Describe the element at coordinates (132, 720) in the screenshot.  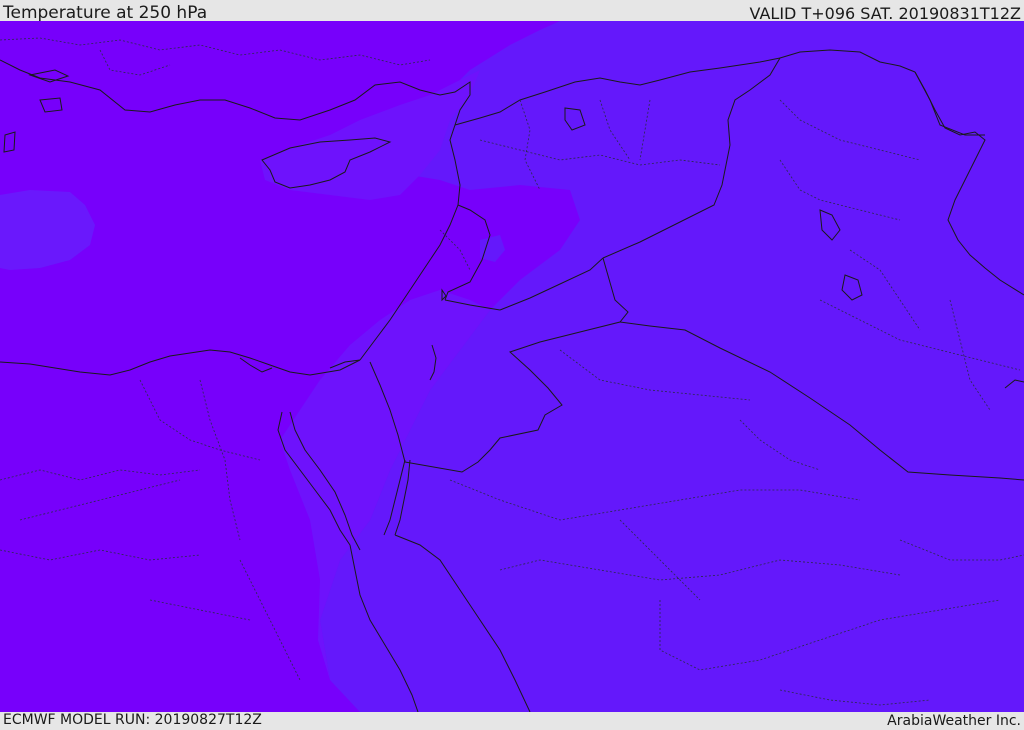
I see `model-run-label: ECMWF MODEL RUN: 20190827T12Z` at that location.